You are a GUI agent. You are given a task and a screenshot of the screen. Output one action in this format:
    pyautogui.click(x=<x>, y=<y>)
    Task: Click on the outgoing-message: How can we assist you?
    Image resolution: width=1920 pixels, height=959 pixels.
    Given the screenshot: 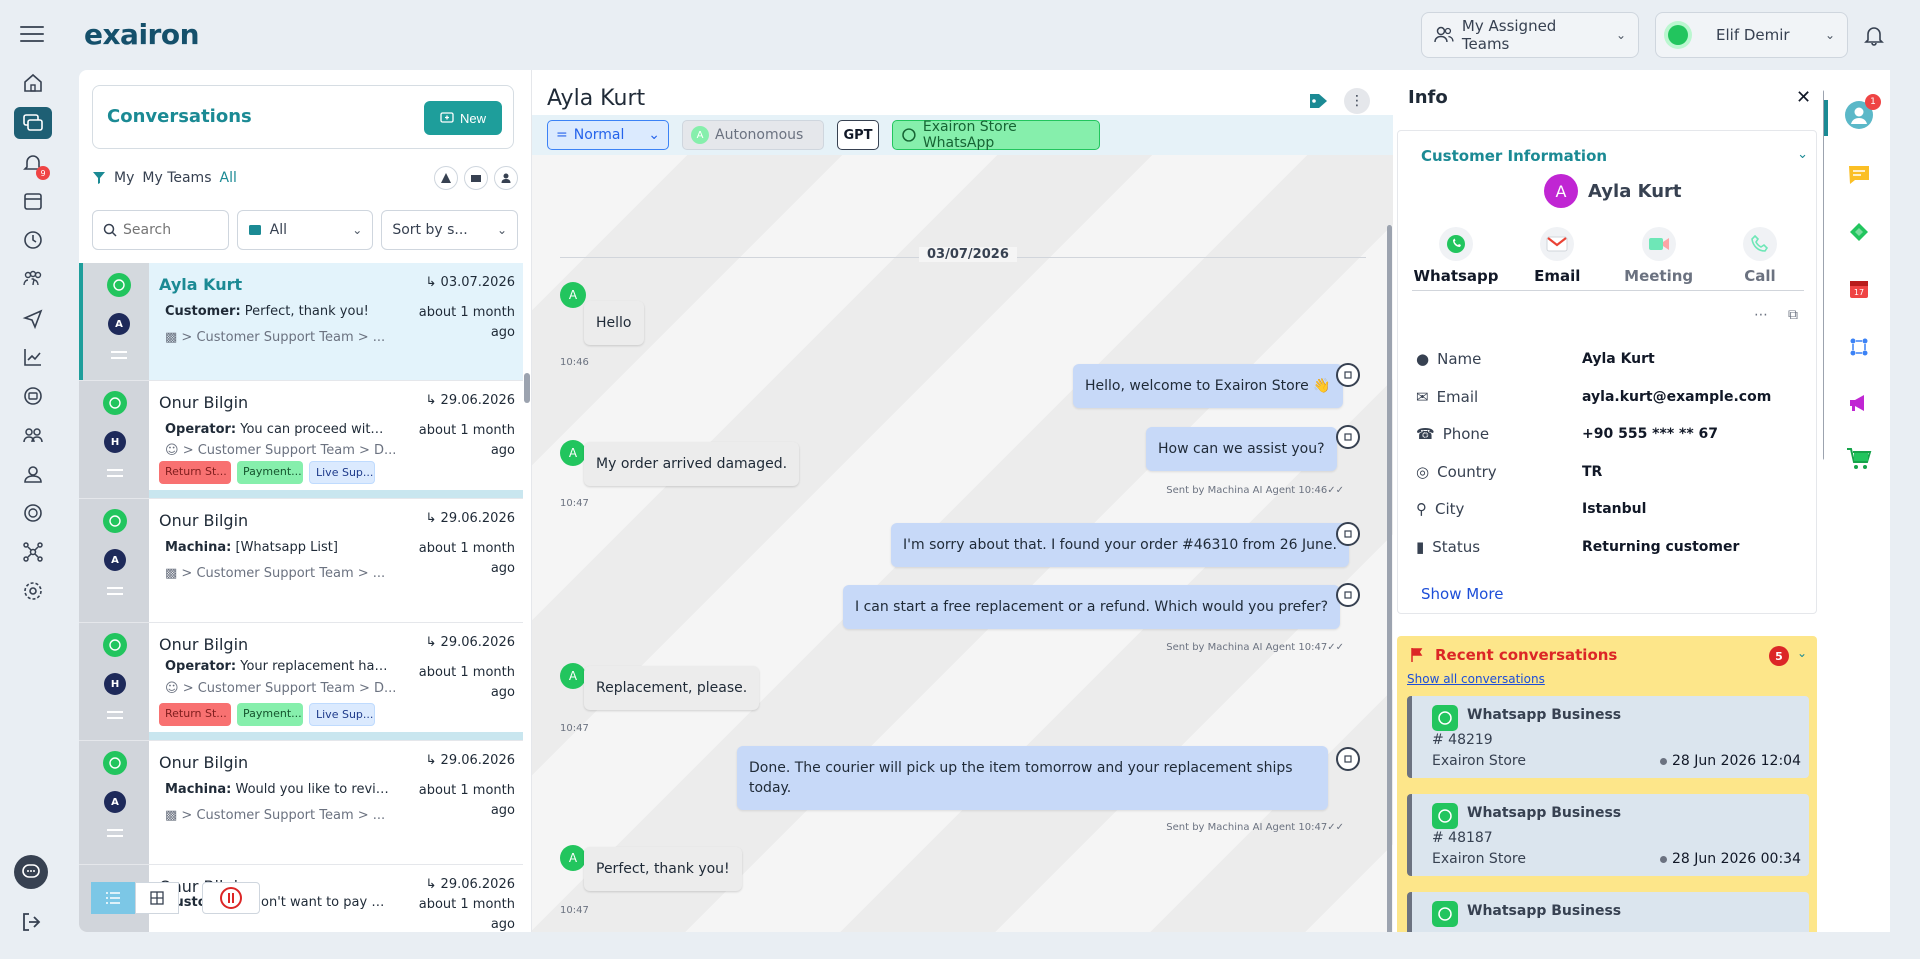 What is the action you would take?
    pyautogui.click(x=1241, y=449)
    